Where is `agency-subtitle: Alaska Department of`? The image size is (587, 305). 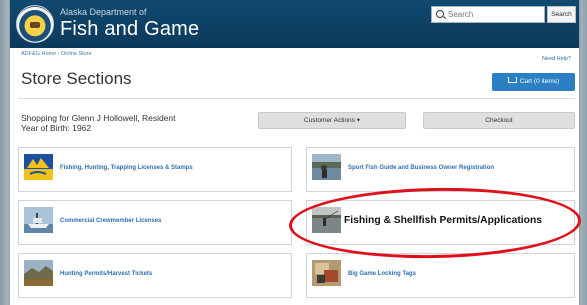 agency-subtitle: Alaska Department of is located at coordinates (103, 12).